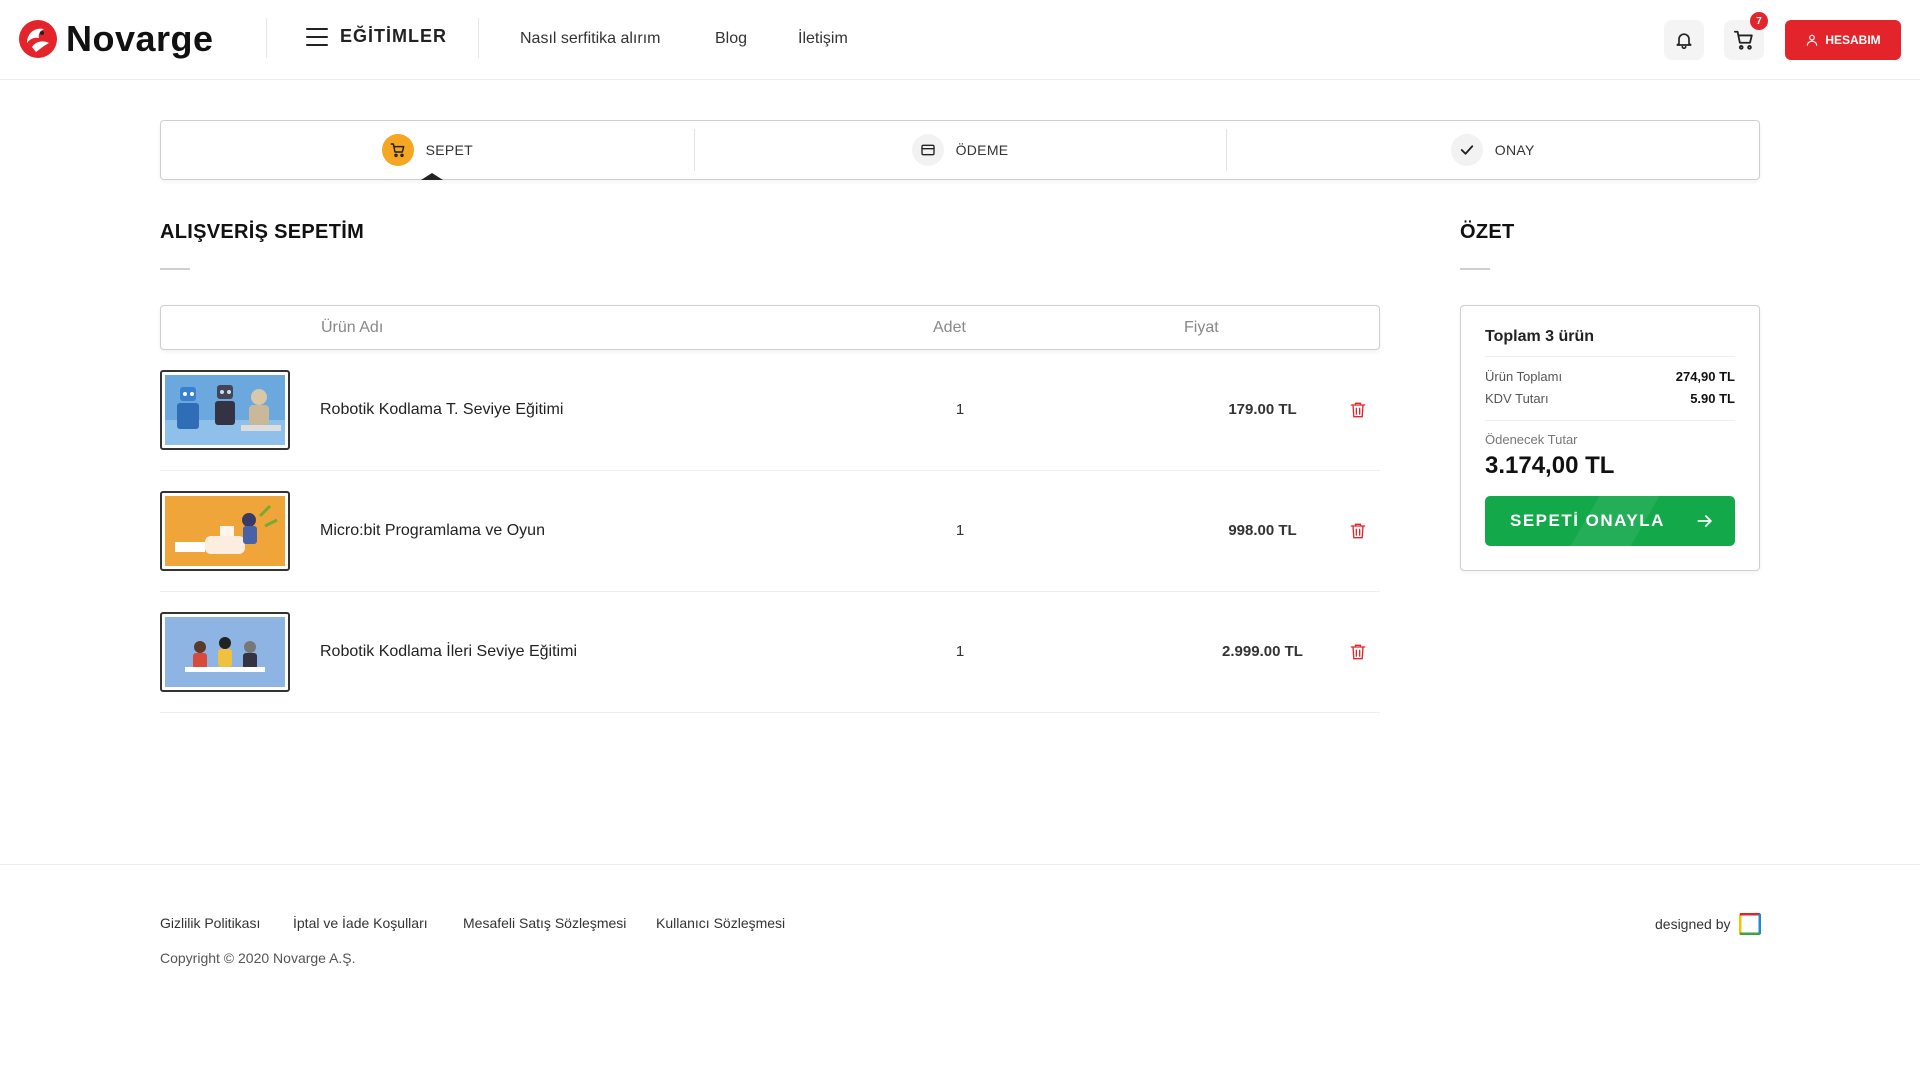 This screenshot has width=1920, height=1080. I want to click on bell-icon, so click(1684, 41).